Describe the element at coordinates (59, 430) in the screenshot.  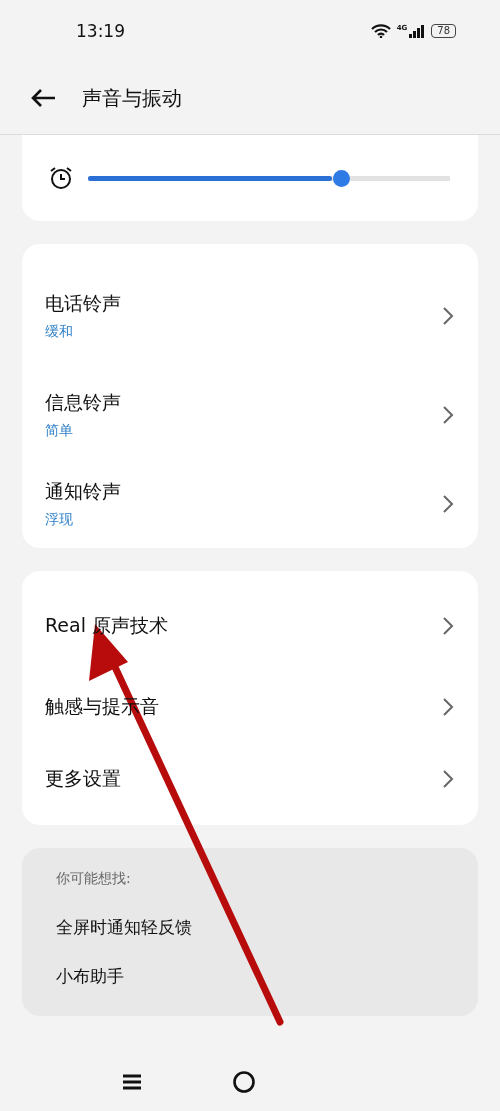
I see `ringtone-value: 简单` at that location.